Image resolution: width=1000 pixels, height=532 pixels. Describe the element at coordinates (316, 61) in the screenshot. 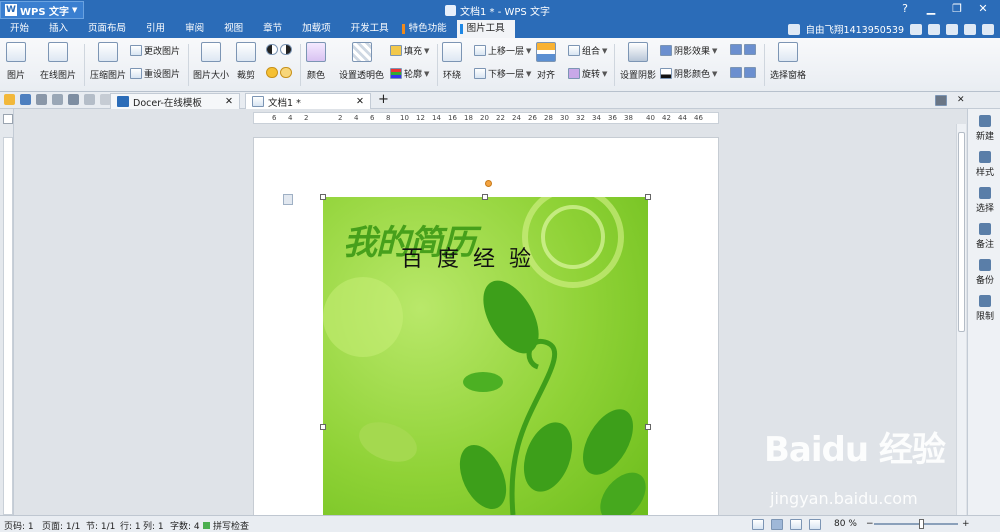

I see `color-button: 颜色` at that location.